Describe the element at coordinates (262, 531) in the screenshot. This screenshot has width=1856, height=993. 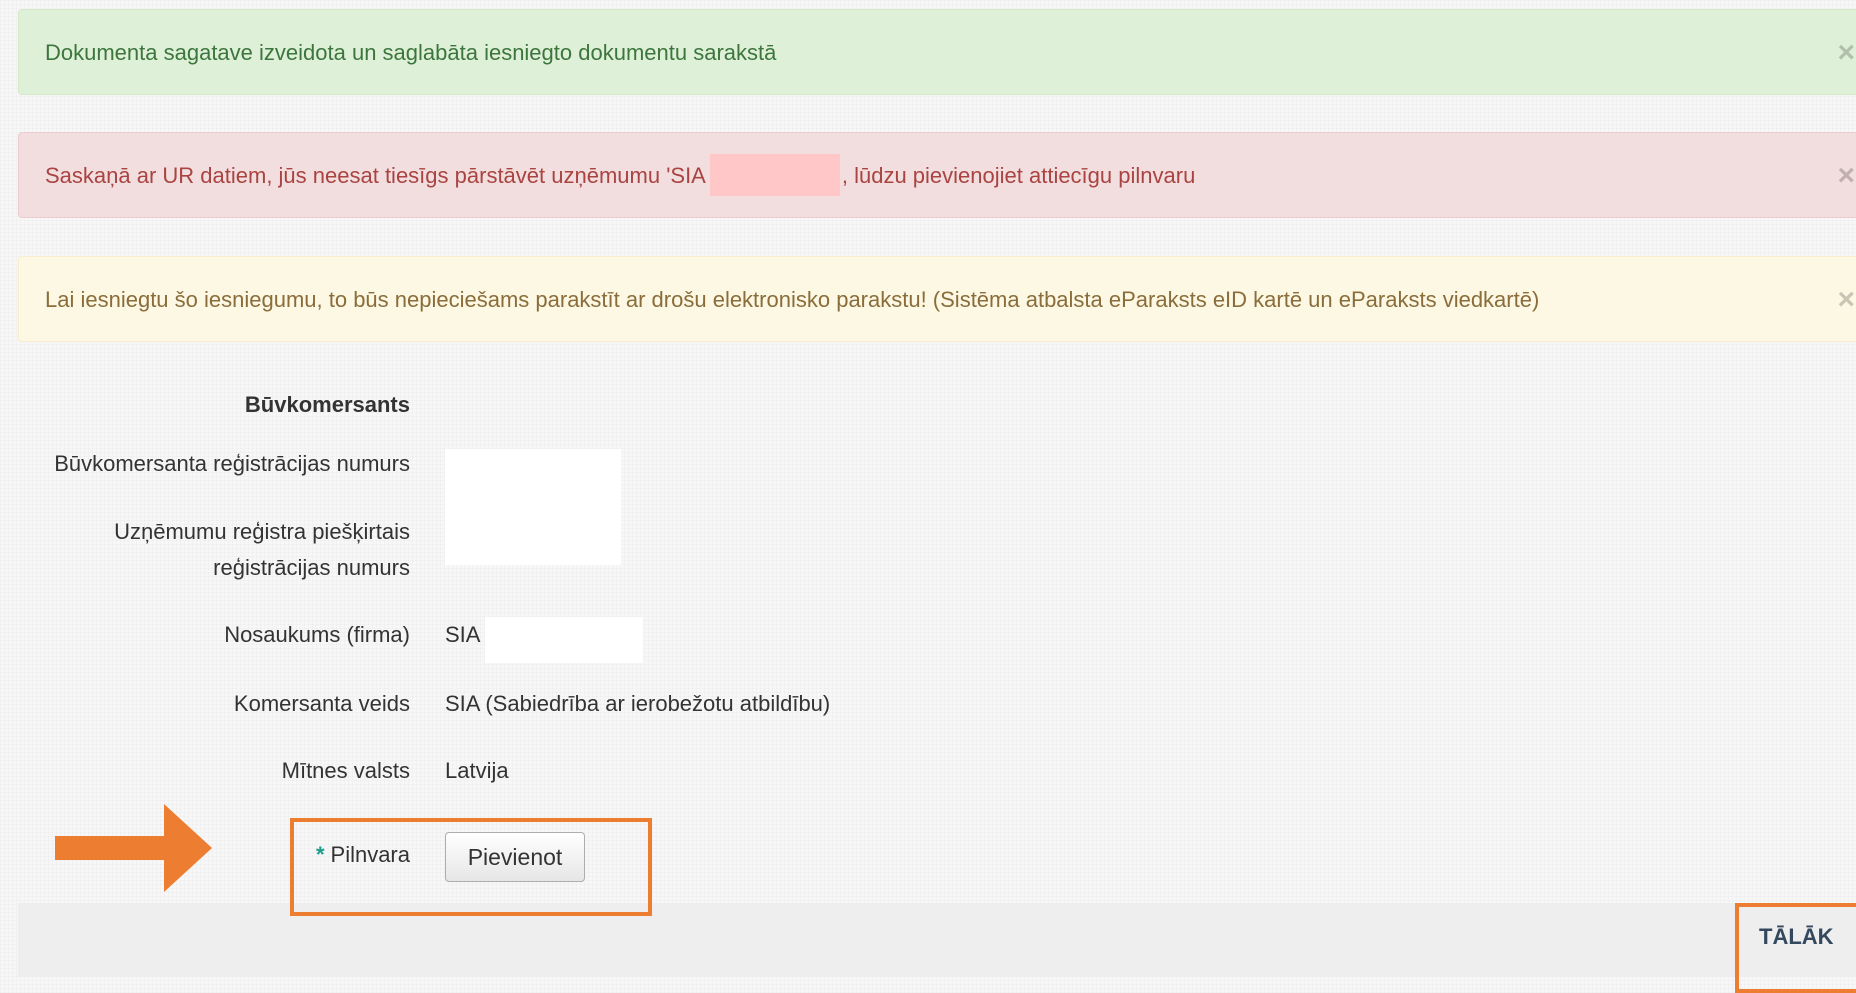
I see `ur-number-label-line1: Uzņēmumu reģistra piešķirtais` at that location.